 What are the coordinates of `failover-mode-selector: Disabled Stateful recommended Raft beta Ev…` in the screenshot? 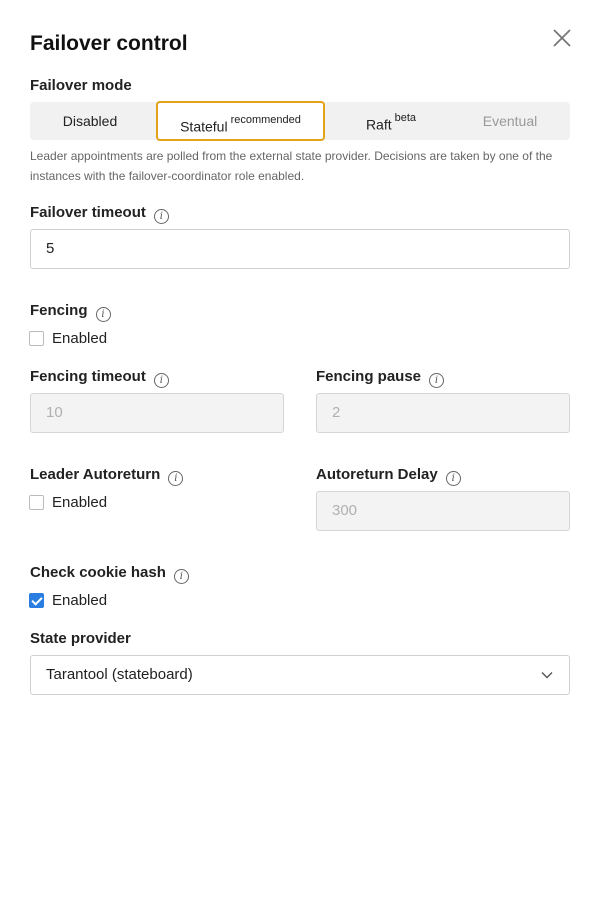 It's located at (300, 121).